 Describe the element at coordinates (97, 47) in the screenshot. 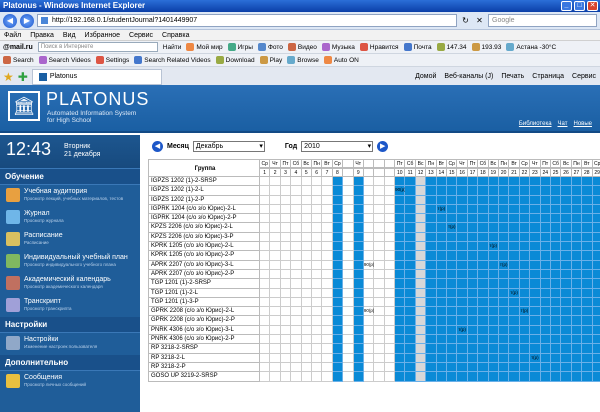

I see `toolbar-search-input: Поиск в Интернете` at that location.